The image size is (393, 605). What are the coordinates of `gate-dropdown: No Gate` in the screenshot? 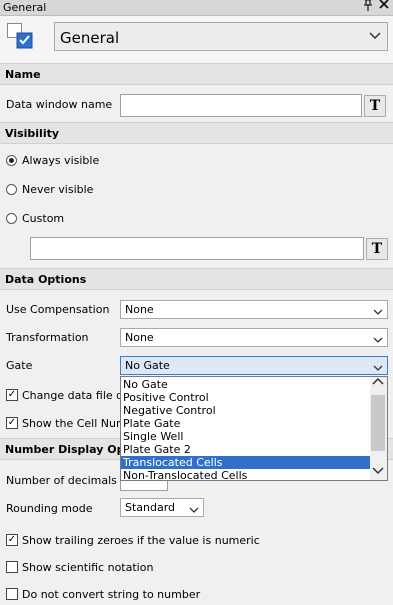 It's located at (254, 365).